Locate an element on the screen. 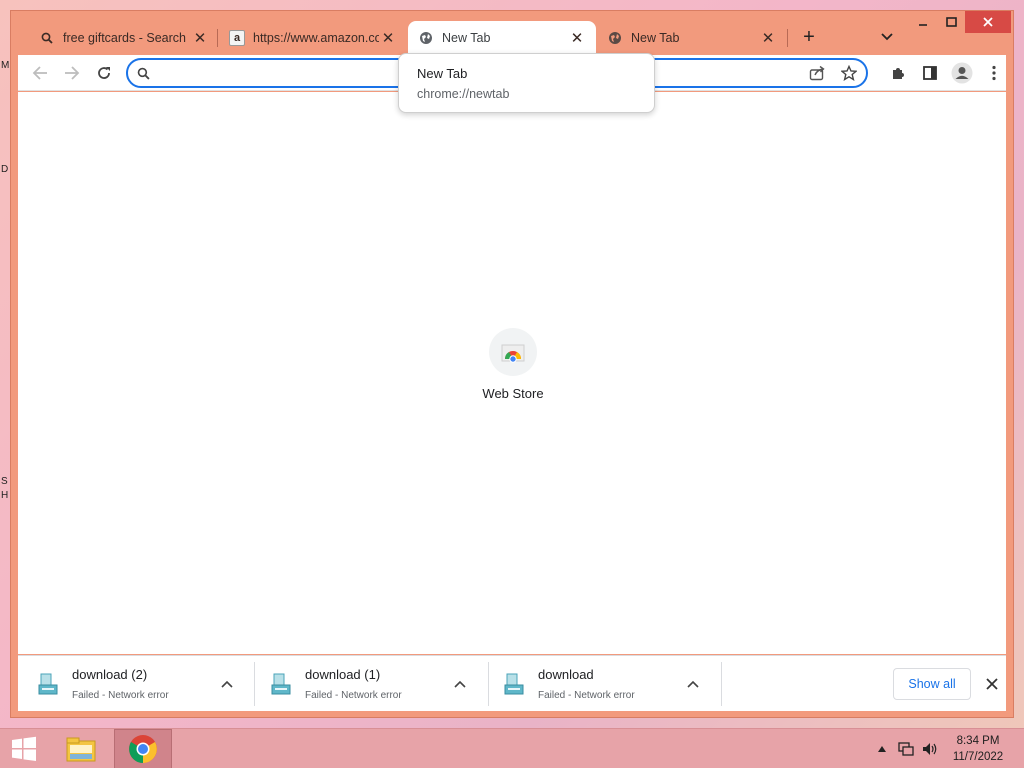 This screenshot has height=768, width=1024. tab-search: free giftcards - Search ✕ is located at coordinates (124, 38).